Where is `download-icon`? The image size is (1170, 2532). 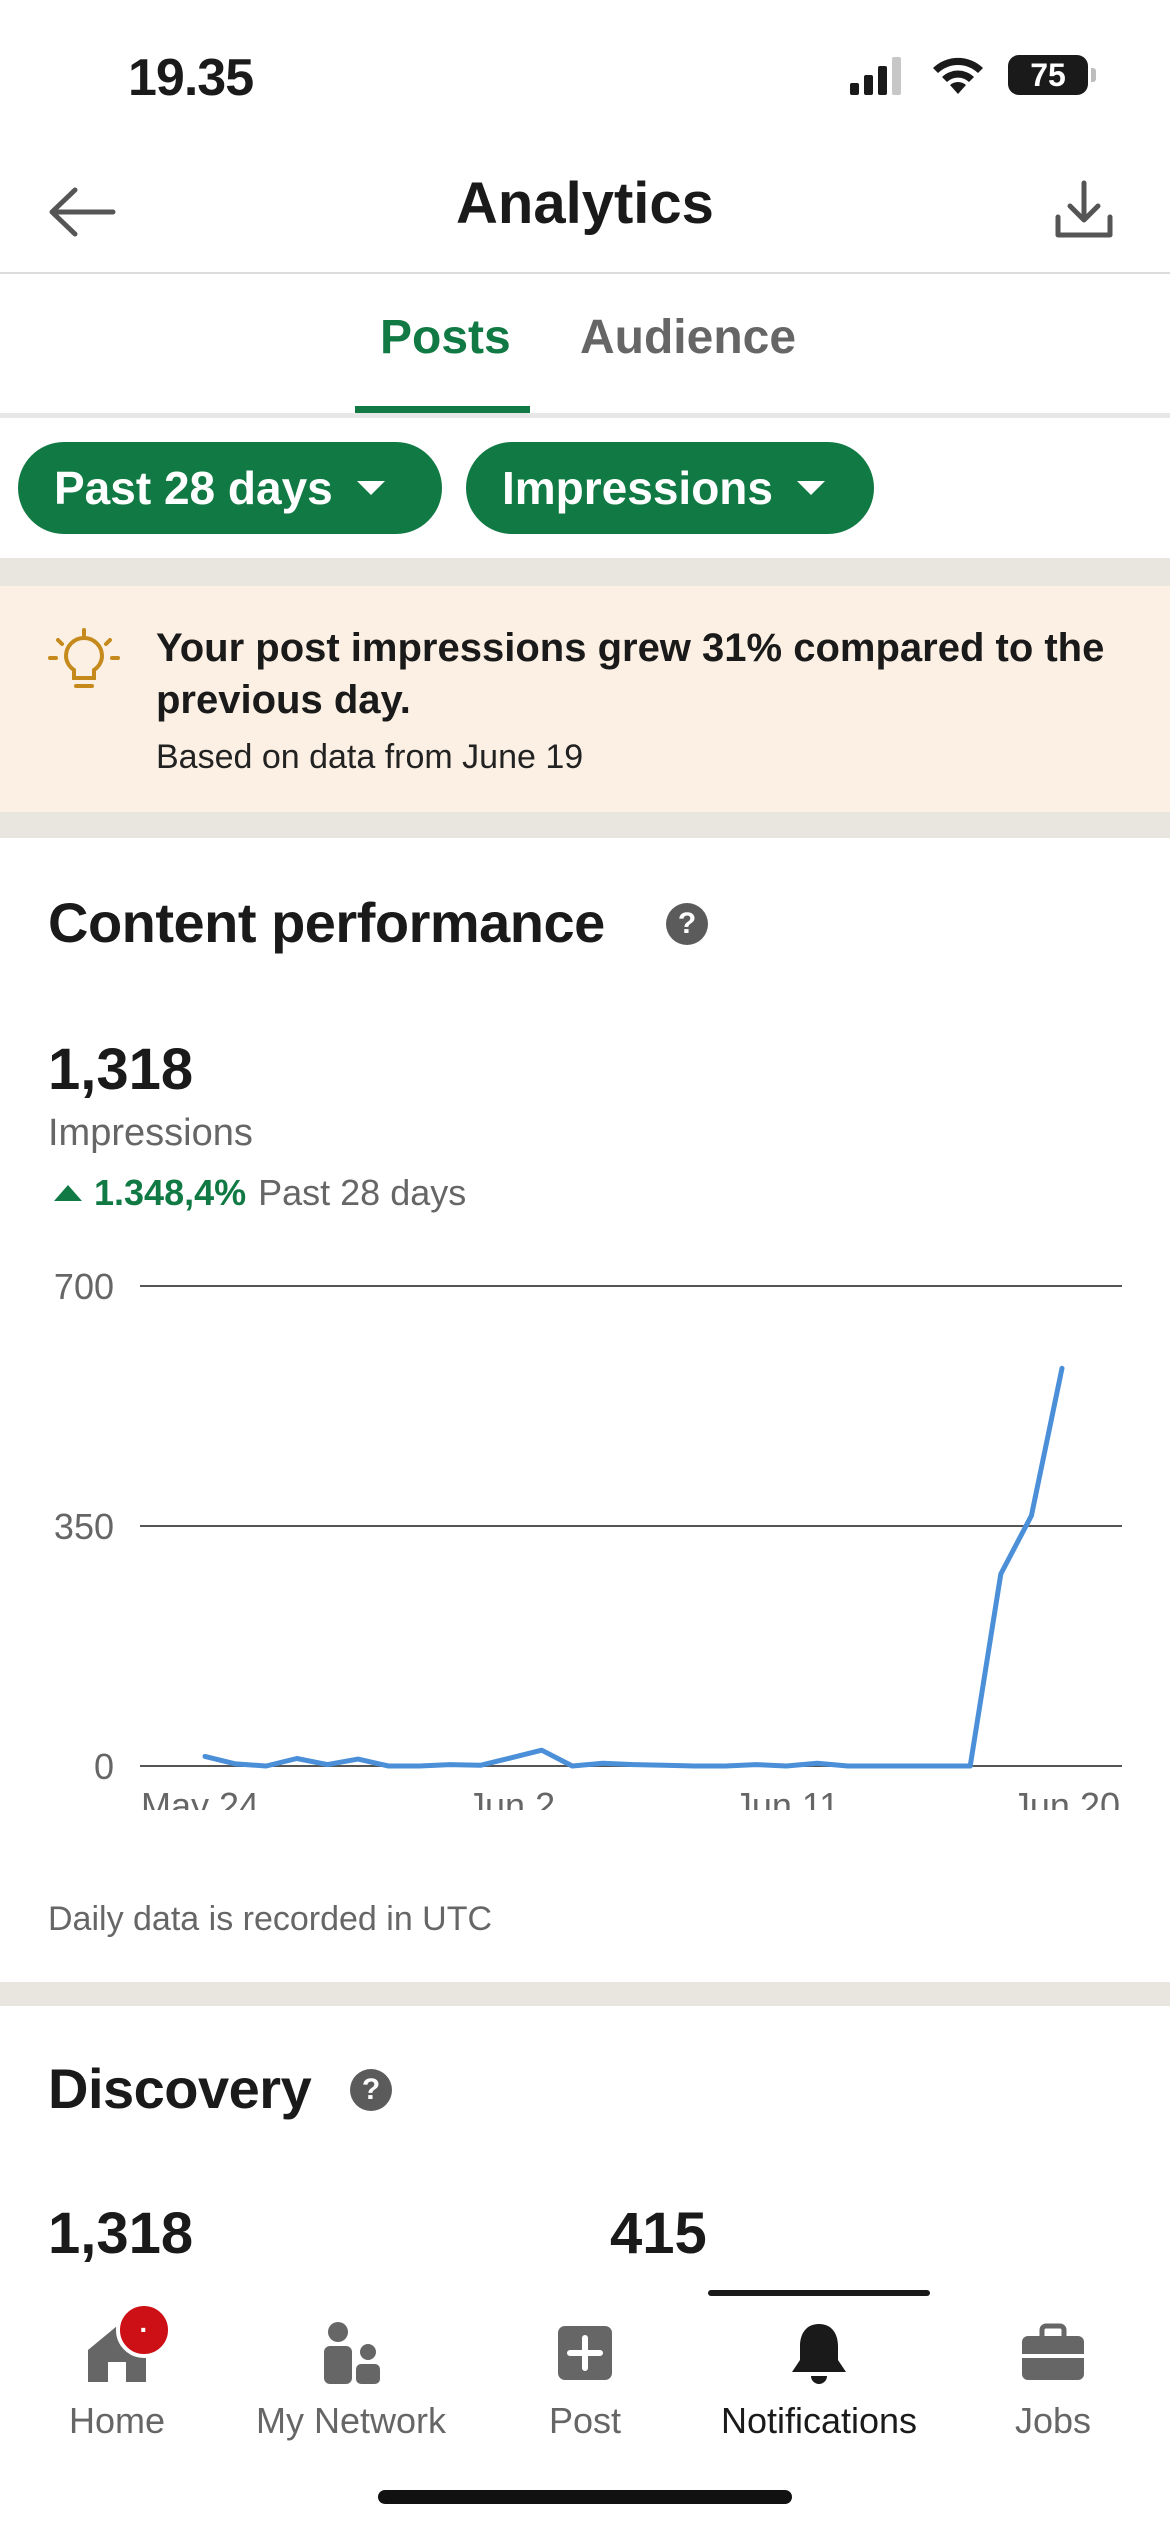 download-icon is located at coordinates (1084, 209).